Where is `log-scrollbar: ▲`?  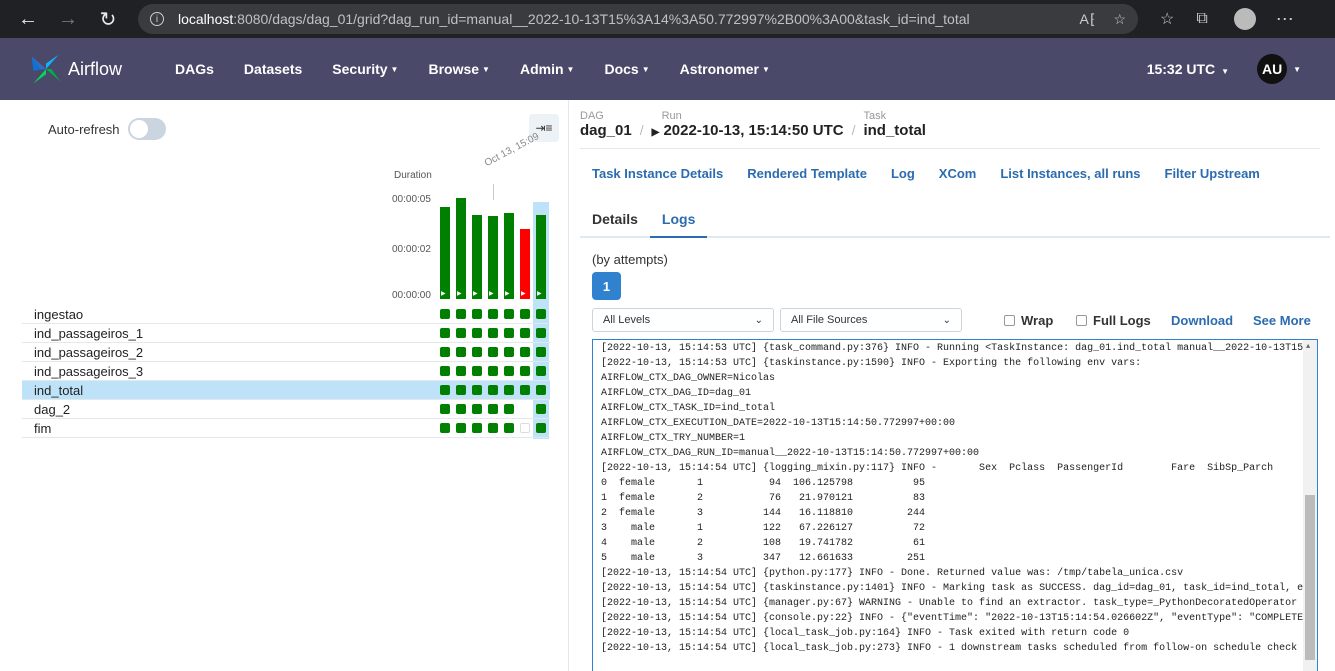 log-scrollbar: ▲ is located at coordinates (1310, 505).